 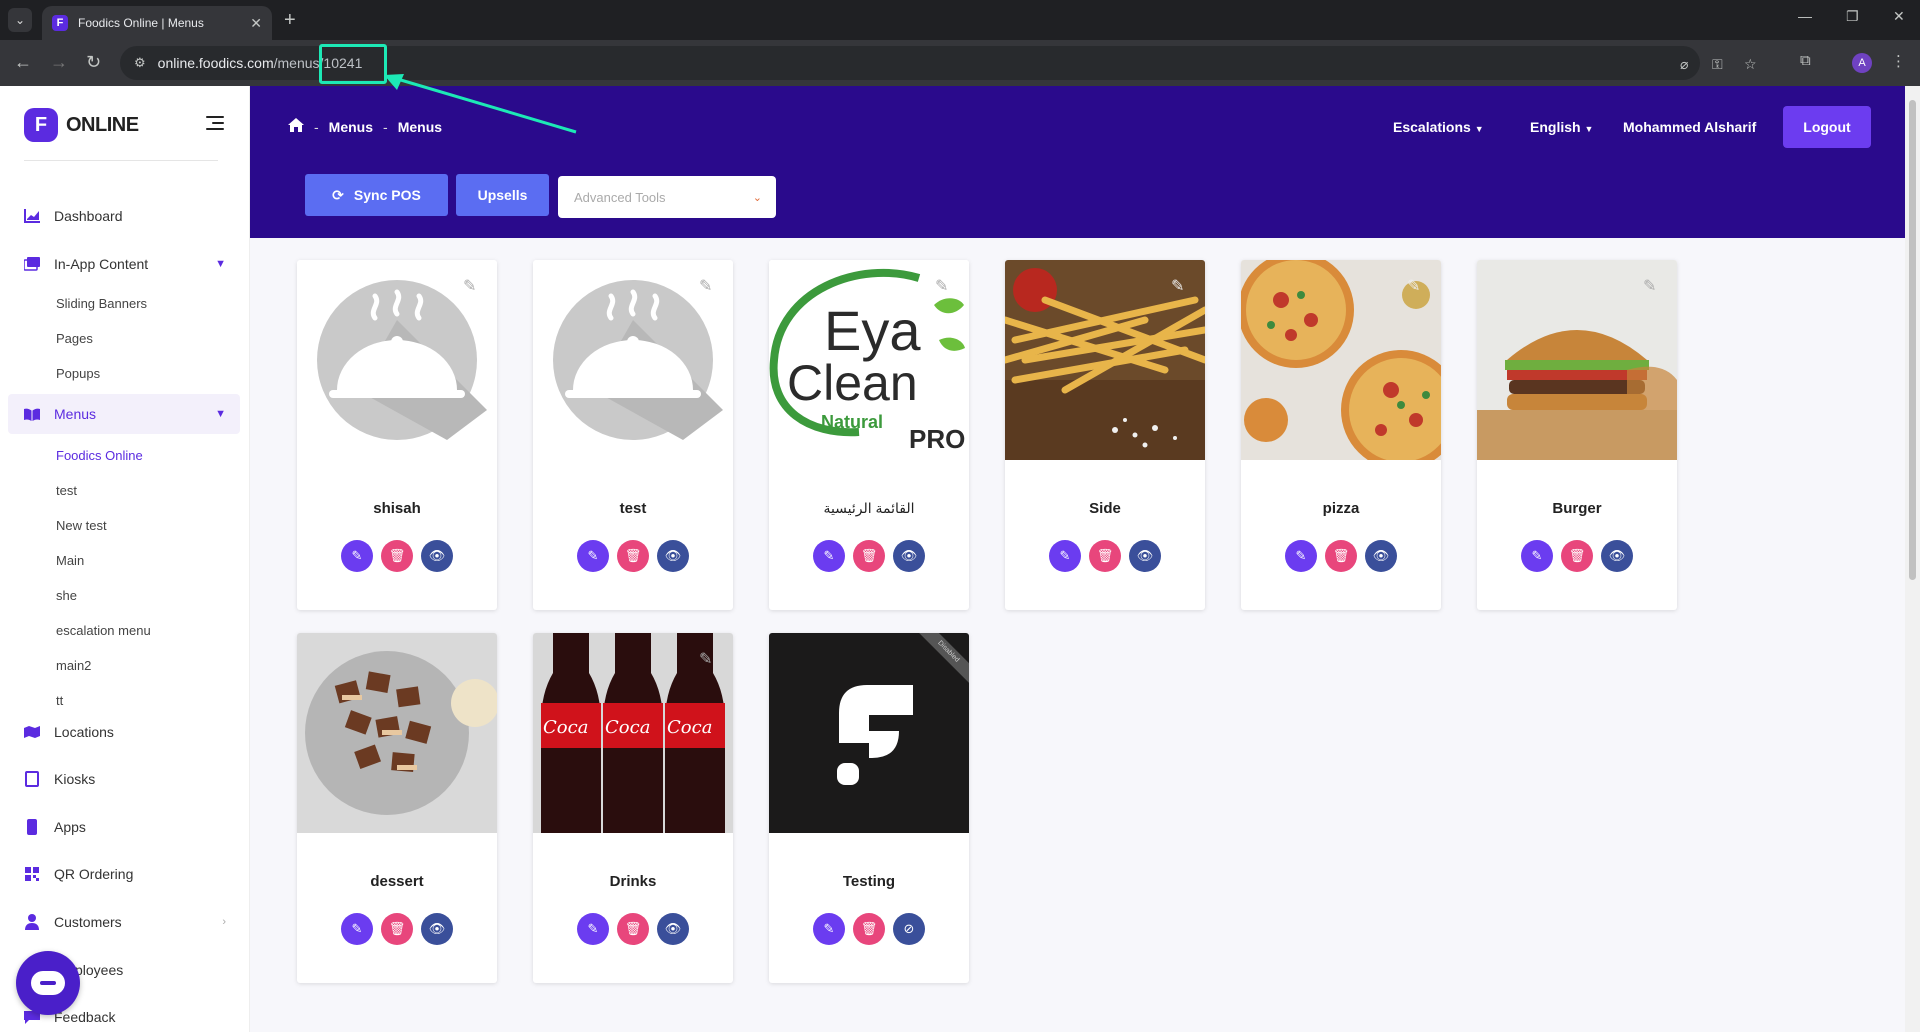 I want to click on language-dropdown: English ▼, so click(x=1561, y=127).